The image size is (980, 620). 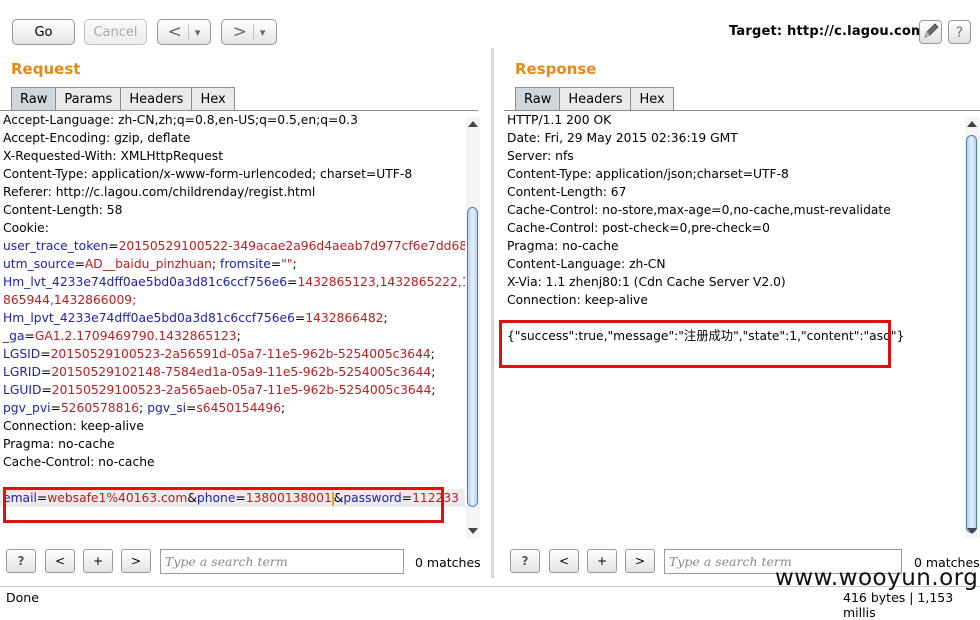 I want to click on cookie-name: utm_source, so click(x=39, y=264).